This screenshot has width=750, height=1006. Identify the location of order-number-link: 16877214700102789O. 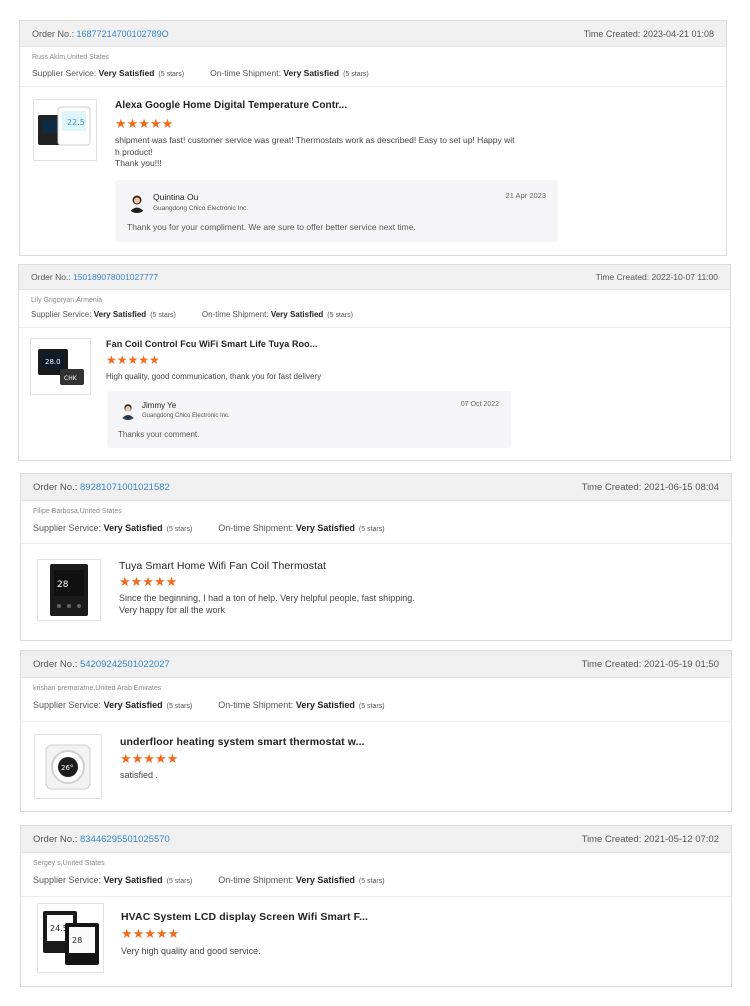
(123, 34).